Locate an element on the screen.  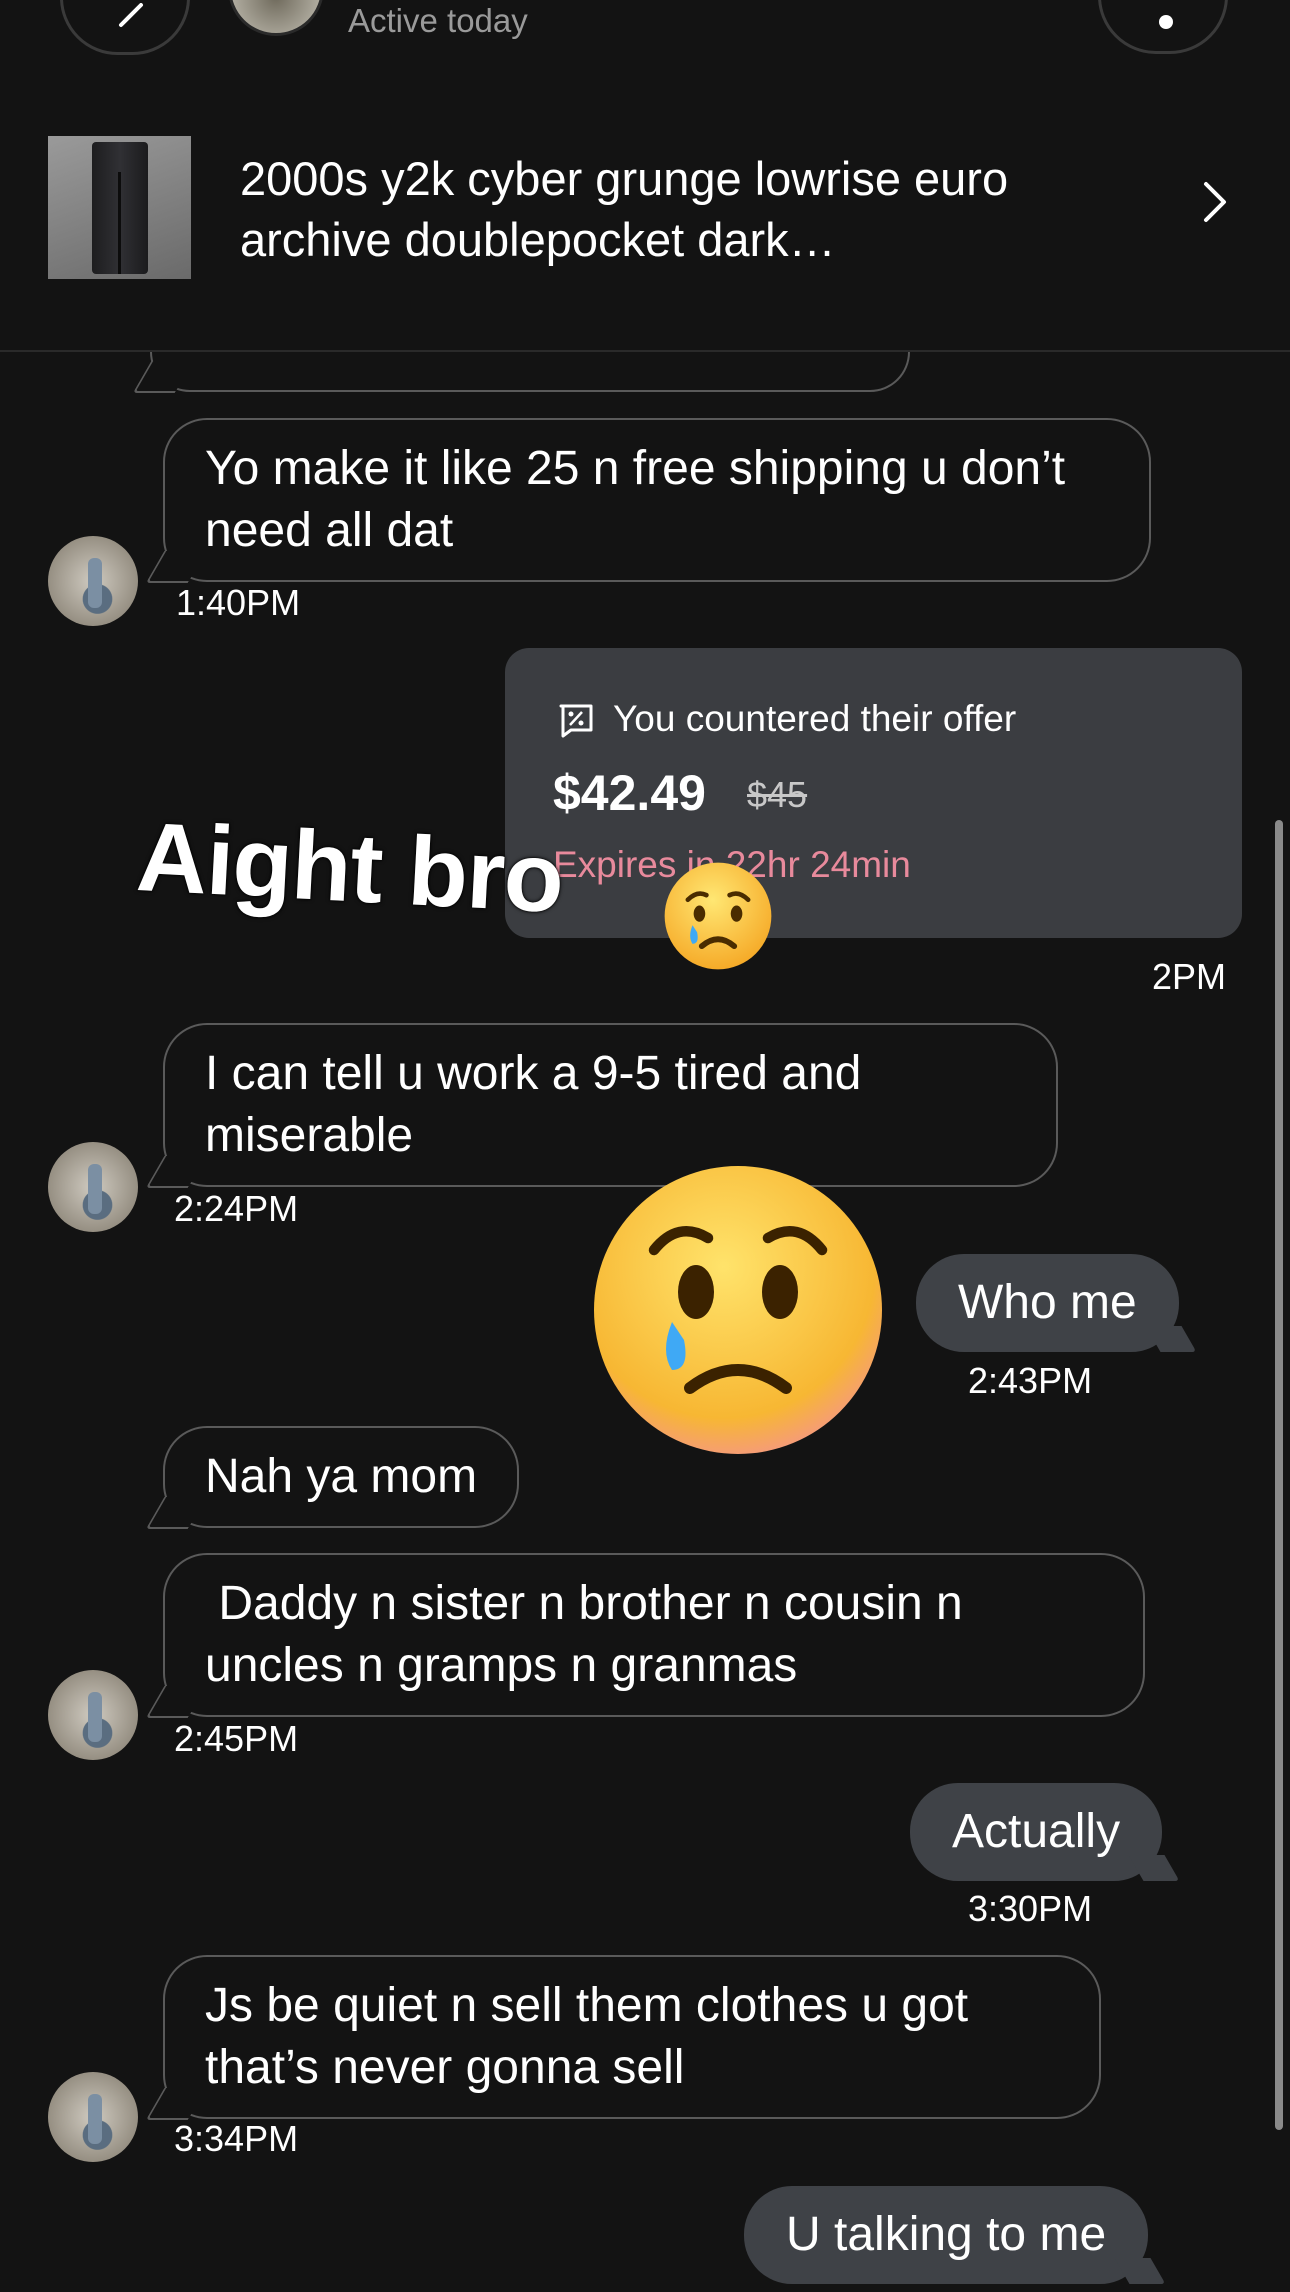
more-icon is located at coordinates (1166, 22).